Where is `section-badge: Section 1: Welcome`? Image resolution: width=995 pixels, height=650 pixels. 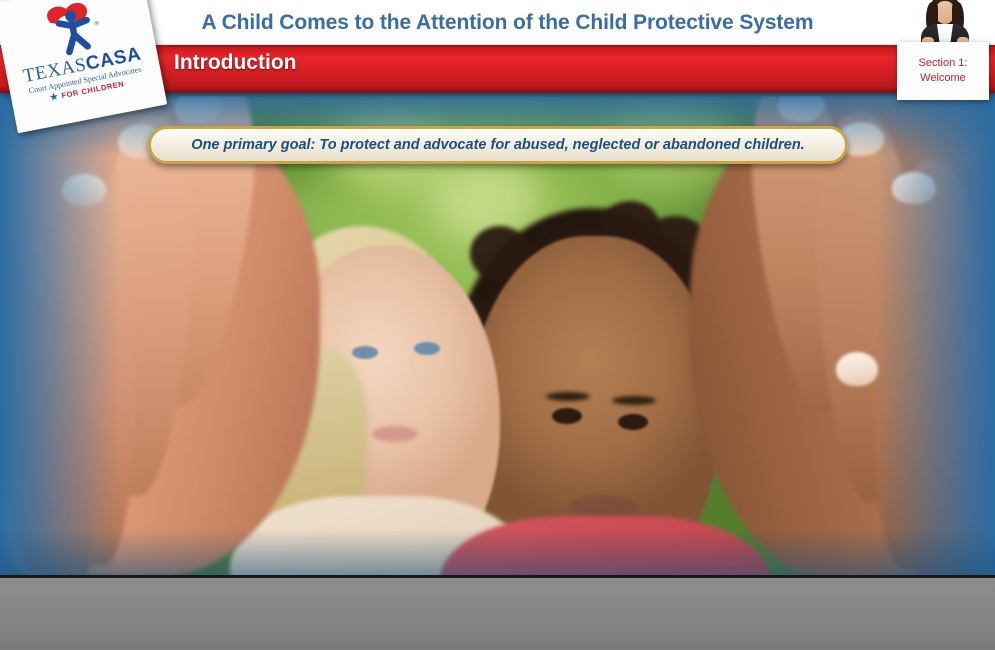
section-badge: Section 1: Welcome is located at coordinates (945, 52).